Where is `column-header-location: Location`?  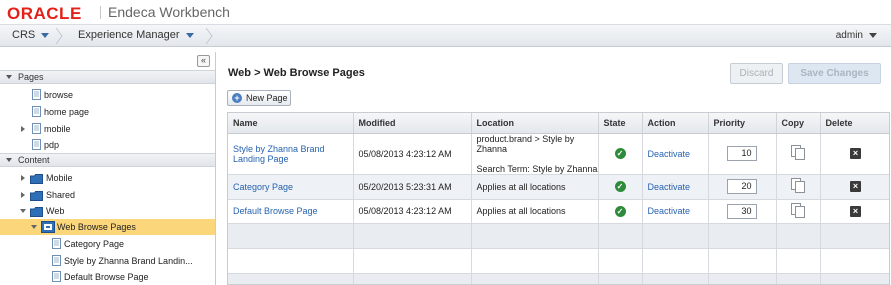
column-header-location: Location is located at coordinates (535, 123).